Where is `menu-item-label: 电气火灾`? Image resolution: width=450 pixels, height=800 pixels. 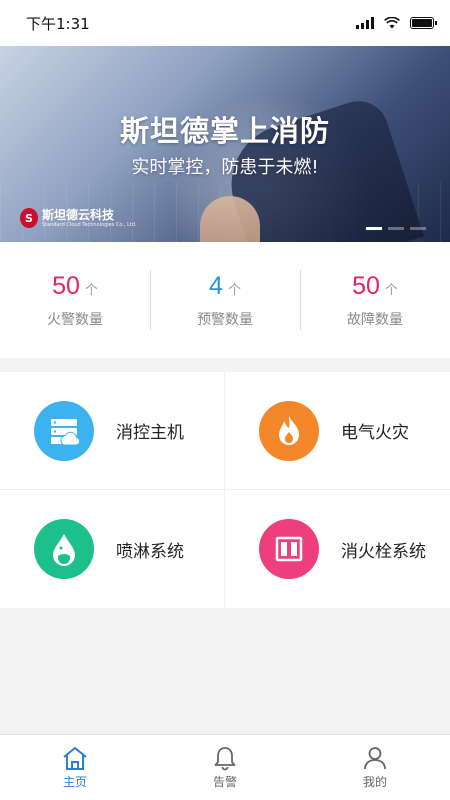
menu-item-label: 电气火灾 is located at coordinates (375, 433).